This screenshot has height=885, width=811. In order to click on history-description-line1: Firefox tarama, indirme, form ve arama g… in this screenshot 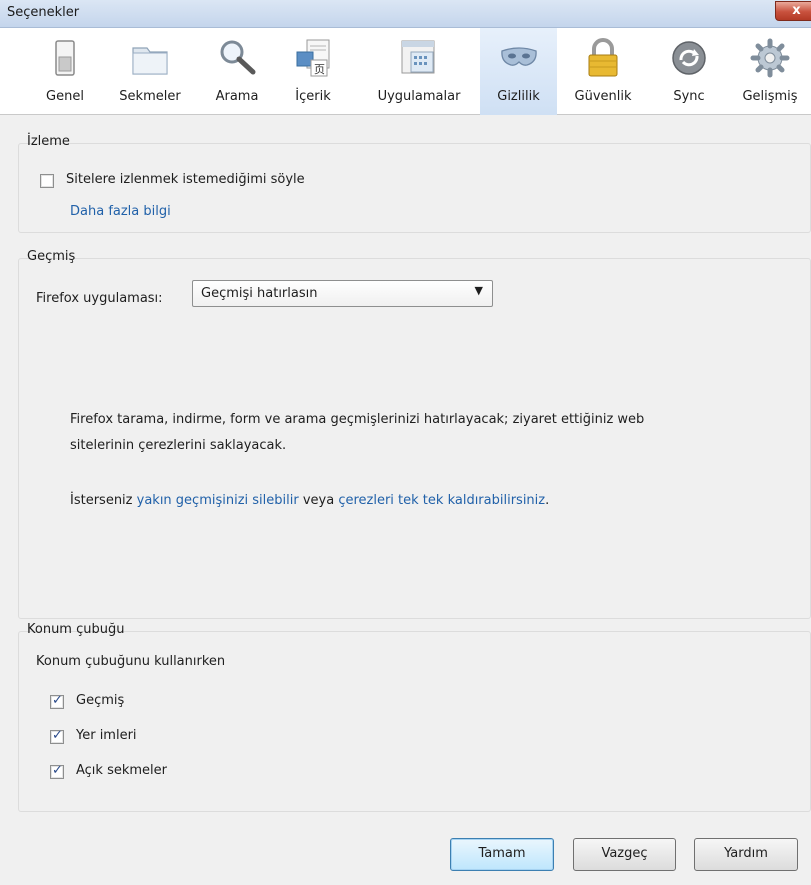, I will do `click(357, 419)`.